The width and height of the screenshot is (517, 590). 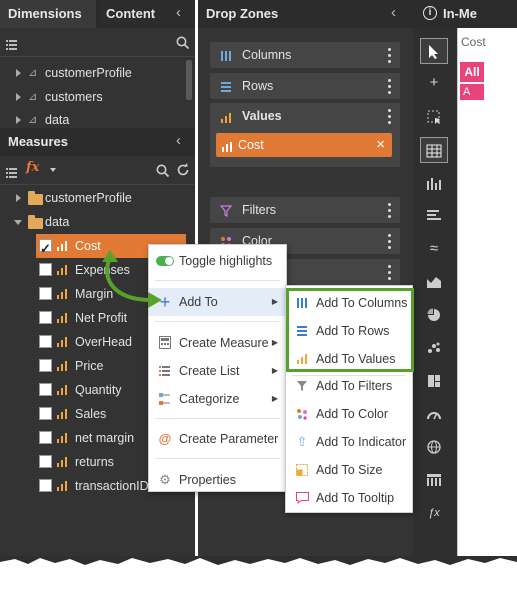 I want to click on measure-folder: data, so click(x=93, y=222).